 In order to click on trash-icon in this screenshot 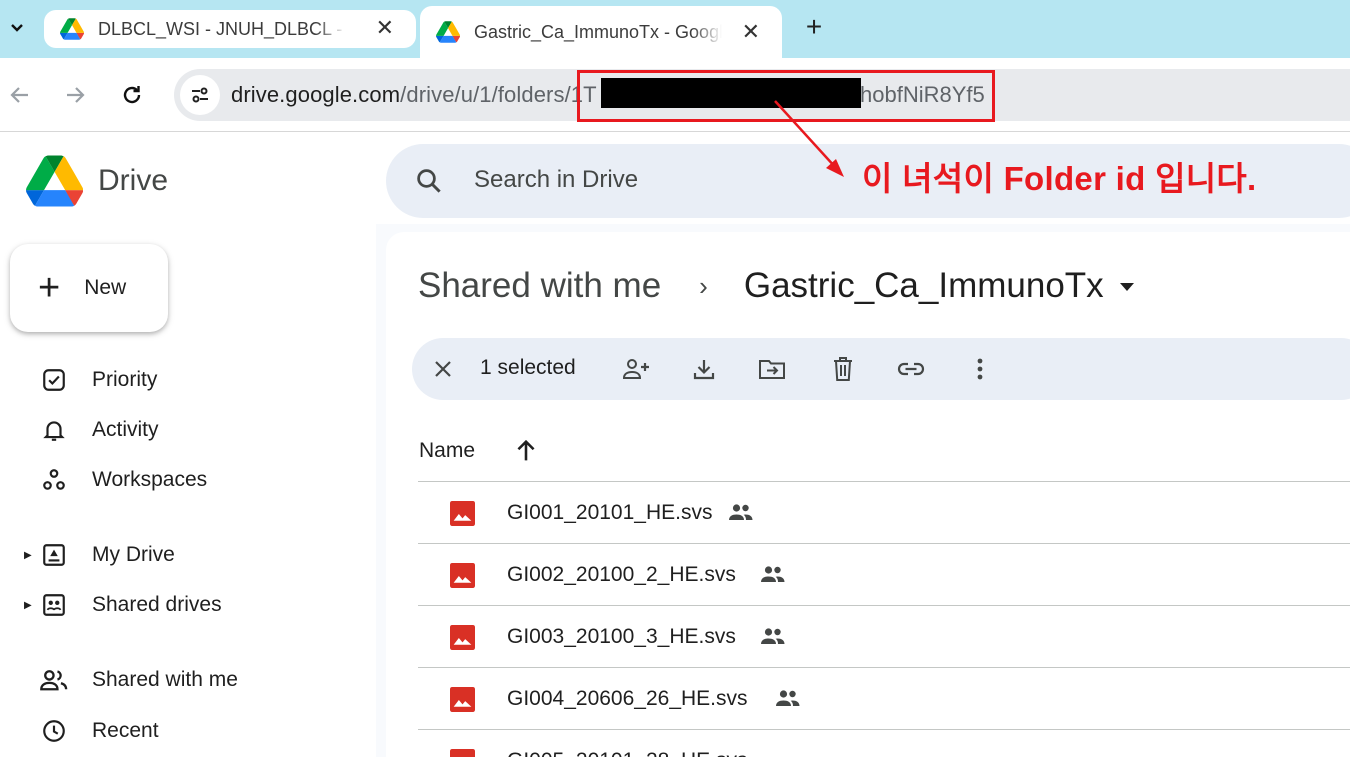, I will do `click(843, 369)`.